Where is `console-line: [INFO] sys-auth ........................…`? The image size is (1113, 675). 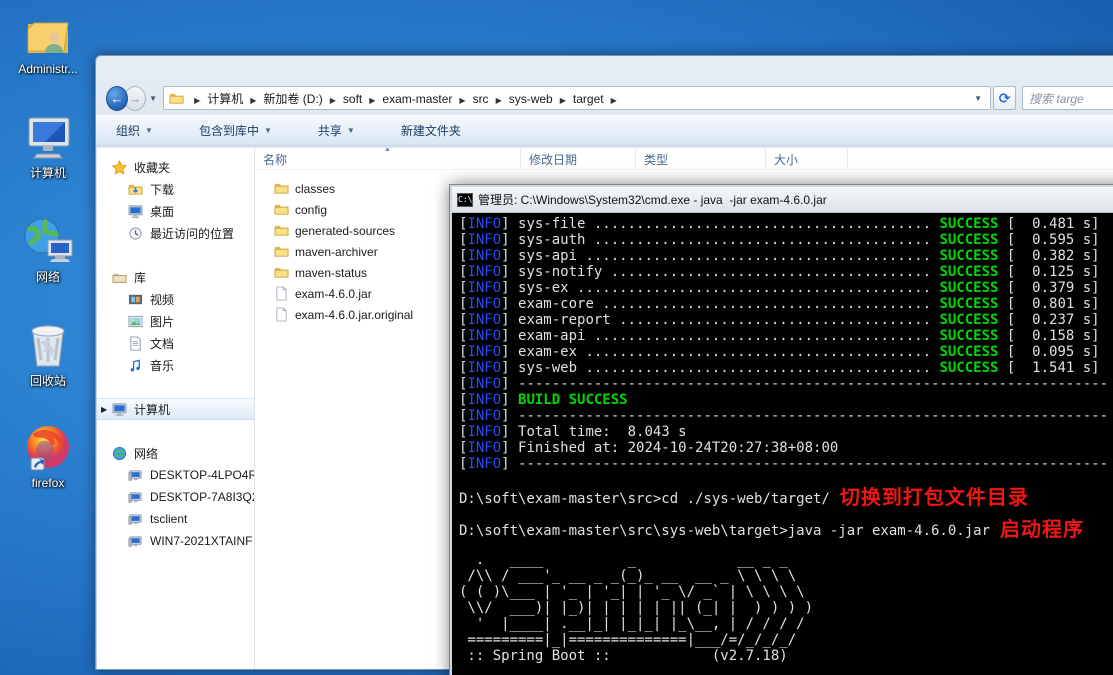
console-line: [INFO] sys-auth ........................… is located at coordinates (779, 240).